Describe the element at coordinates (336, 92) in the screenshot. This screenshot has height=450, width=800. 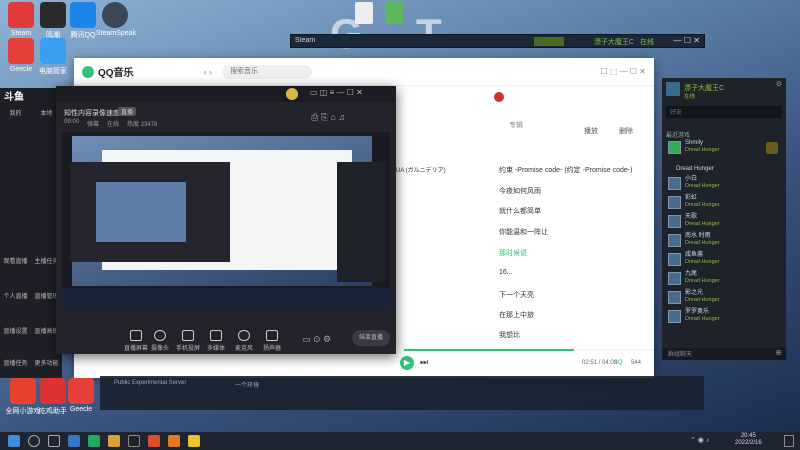
I see `streamer-window-controls: ▭ ◫ ≡ — ☐ ✕` at that location.